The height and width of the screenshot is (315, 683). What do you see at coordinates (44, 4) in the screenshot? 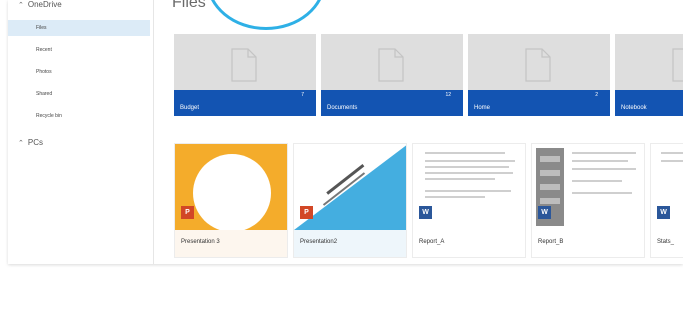
I see `nav-onedrive-label: OneDrive` at bounding box center [44, 4].